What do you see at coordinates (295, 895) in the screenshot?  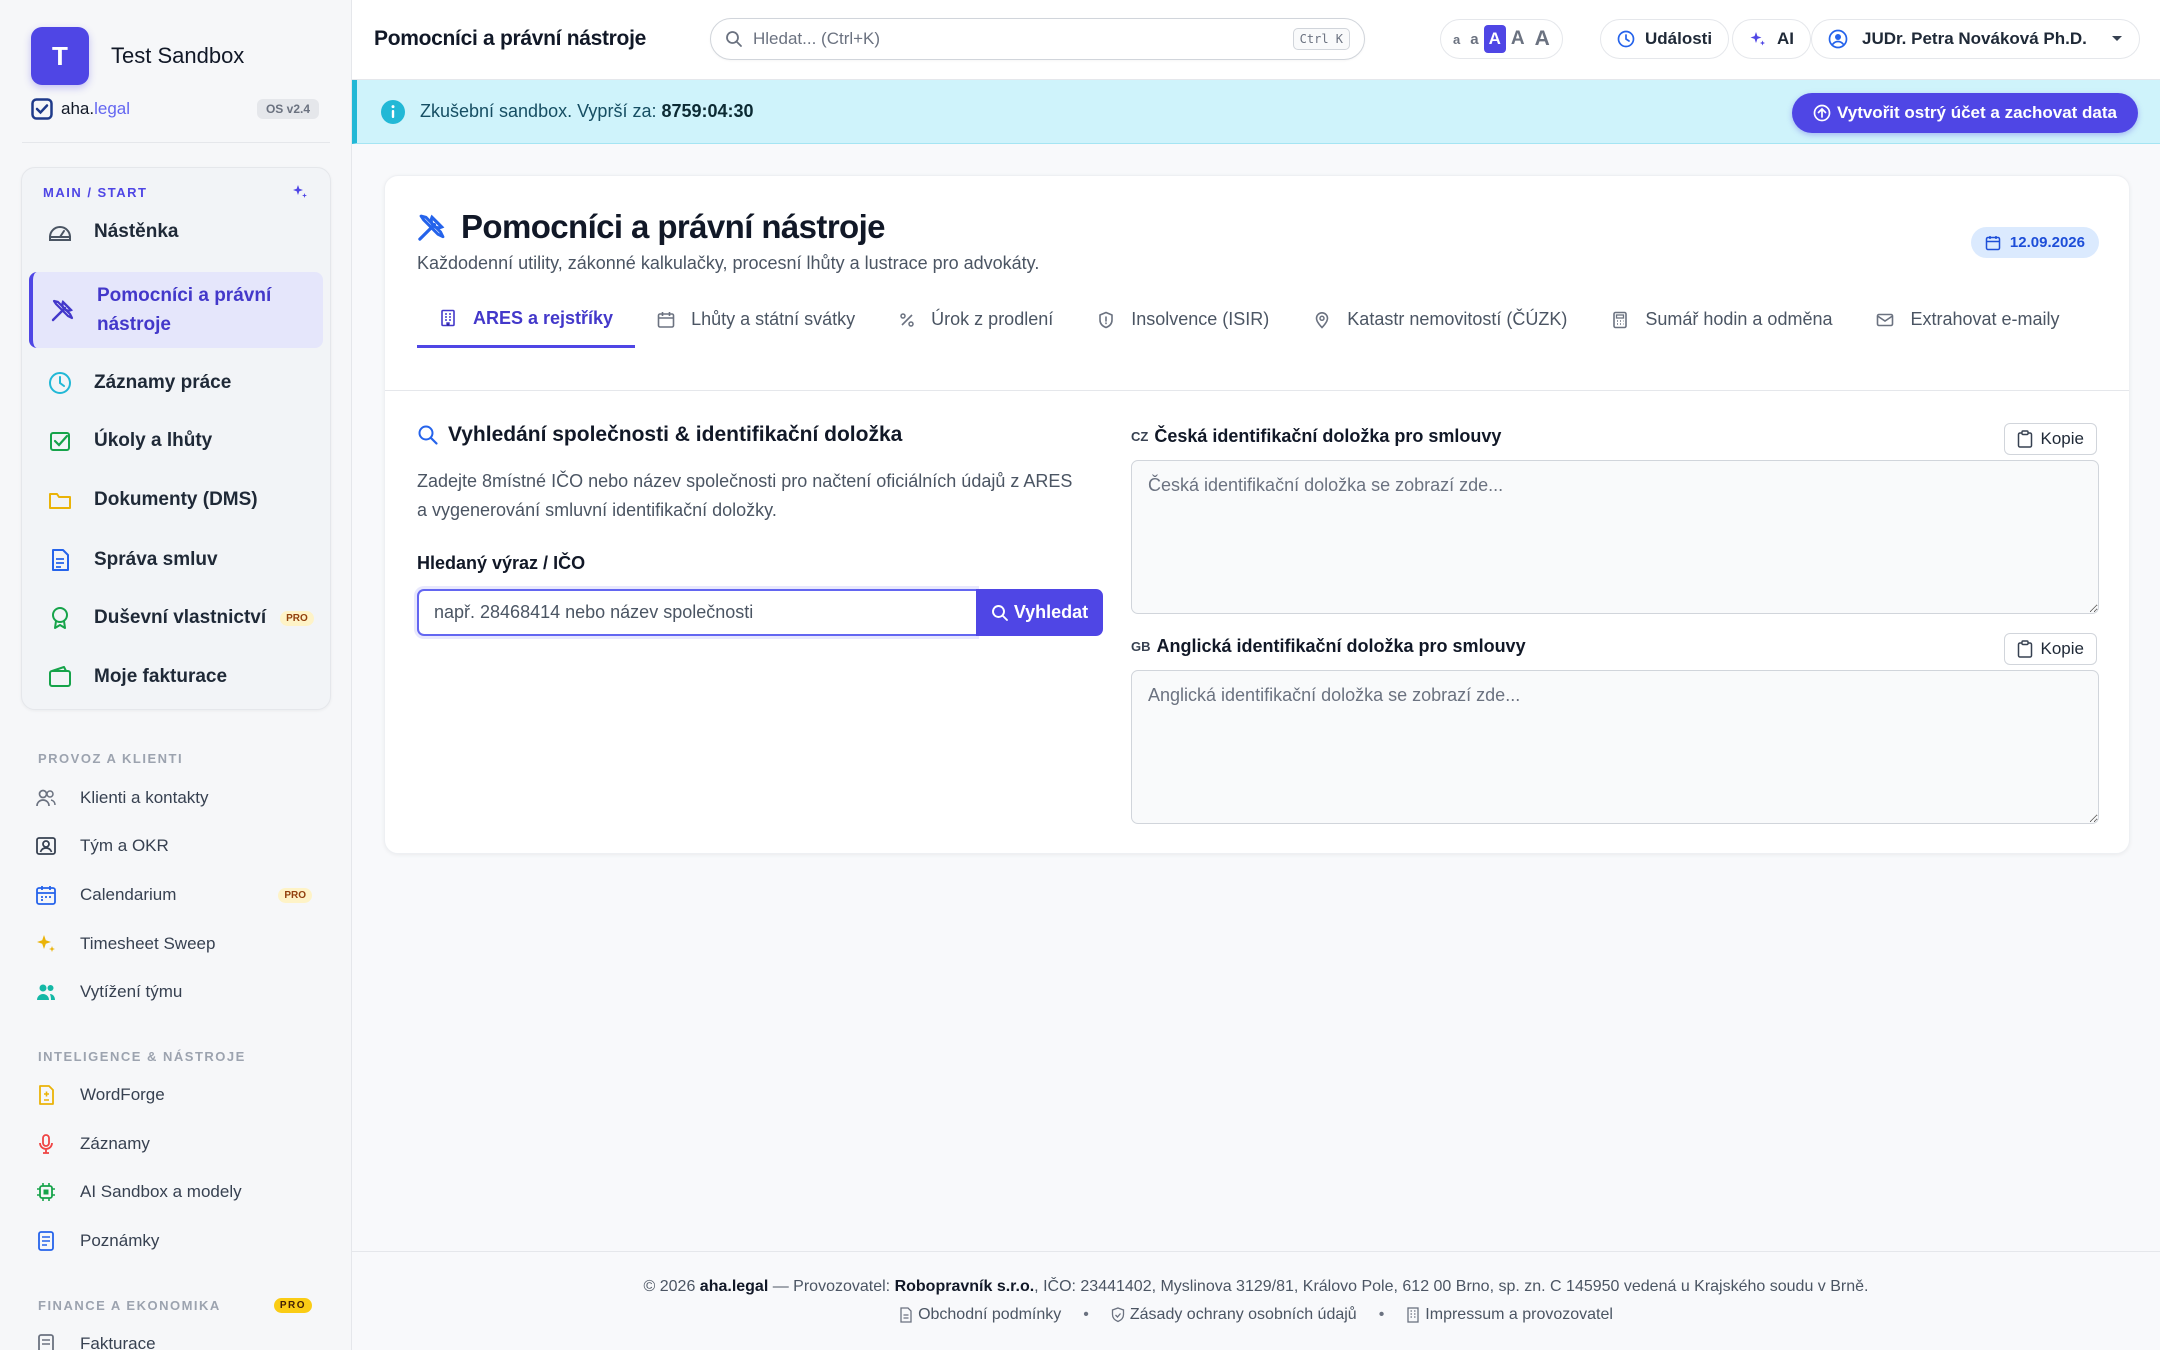 I see `pro-badge: PRO` at bounding box center [295, 895].